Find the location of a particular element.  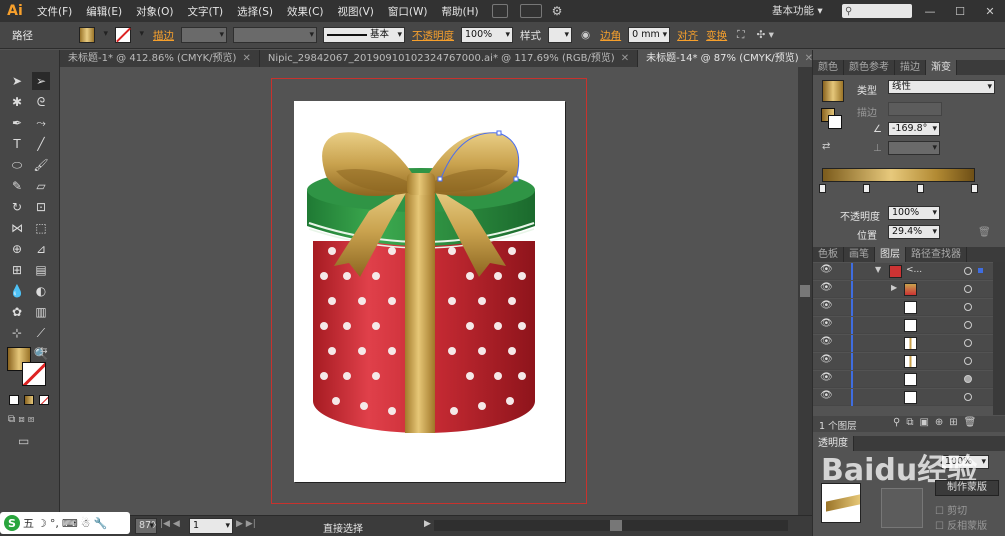

angle-field: -169.8° is located at coordinates (914, 129).